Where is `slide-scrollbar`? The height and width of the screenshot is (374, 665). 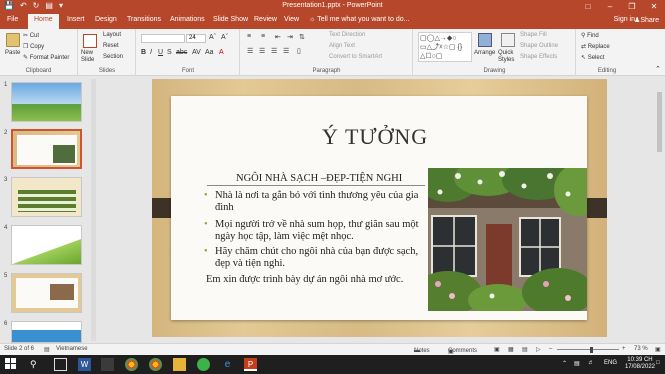
slide-scrollbar is located at coordinates (659, 210).